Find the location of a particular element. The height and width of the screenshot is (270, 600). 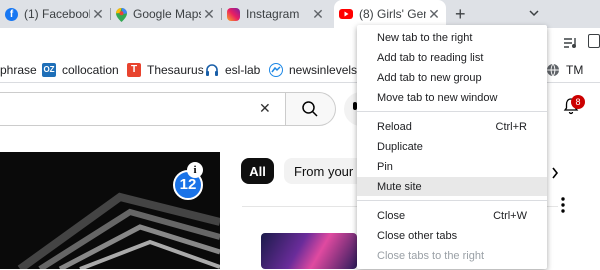

menu-item-label: Duplicate is located at coordinates (400, 146).